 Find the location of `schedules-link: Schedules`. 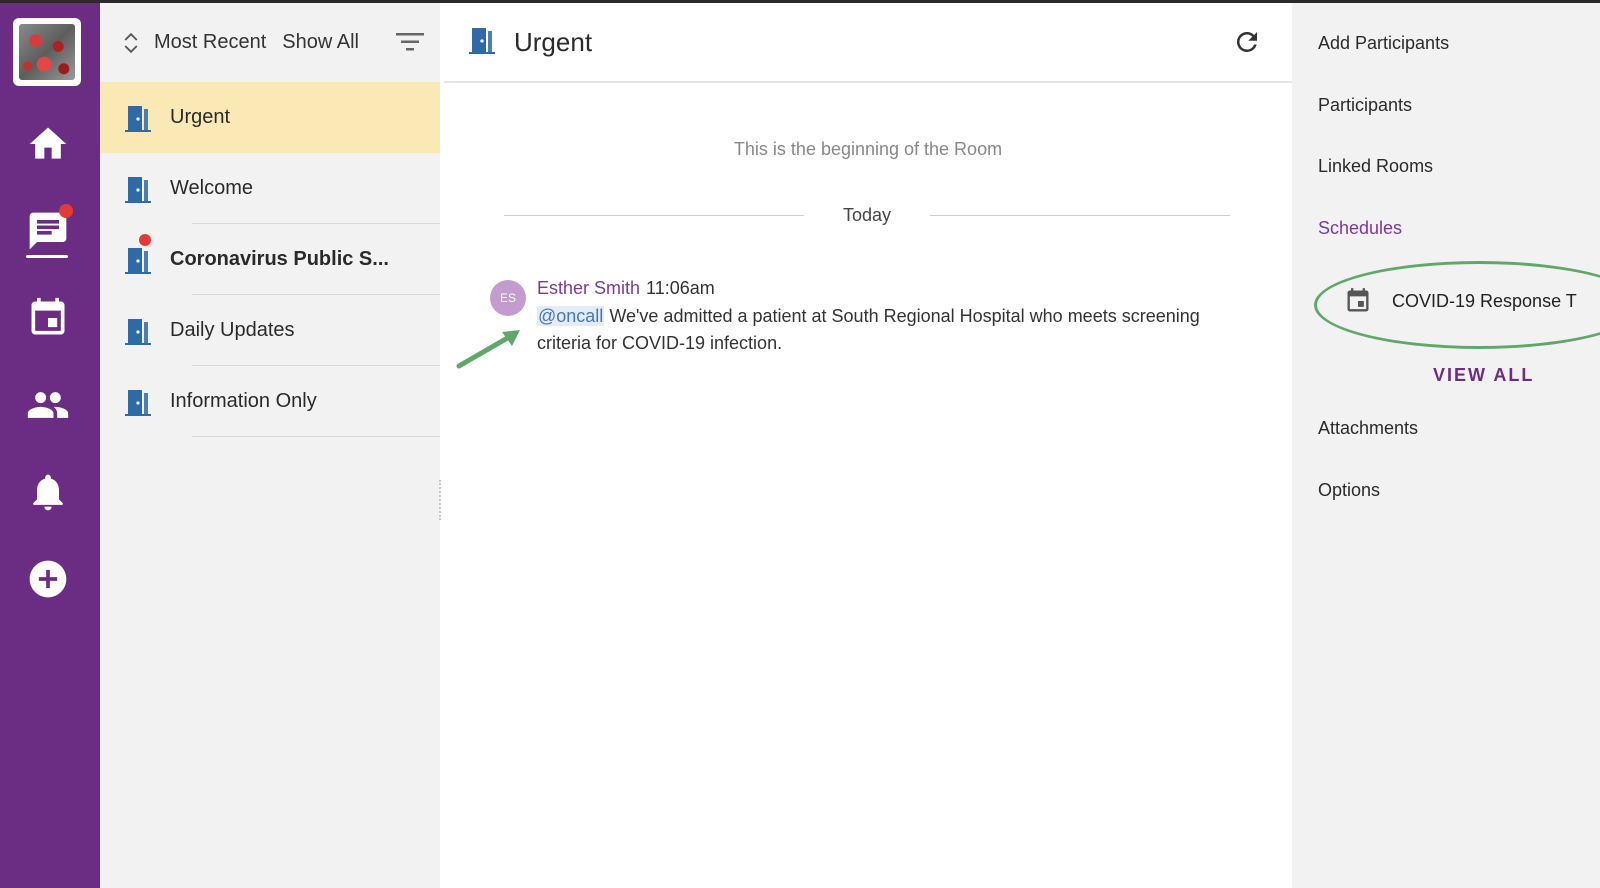

schedules-link: Schedules is located at coordinates (1360, 228).